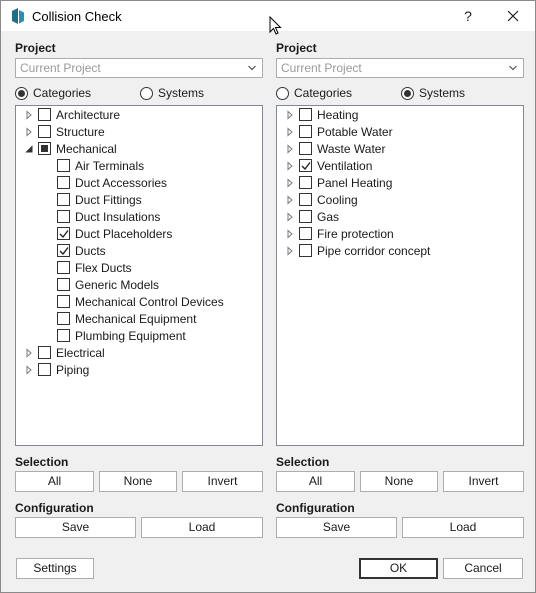 The width and height of the screenshot is (536, 593). What do you see at coordinates (139, 93) in the screenshot?
I see `left-scope-radio-group: Categories Systems` at bounding box center [139, 93].